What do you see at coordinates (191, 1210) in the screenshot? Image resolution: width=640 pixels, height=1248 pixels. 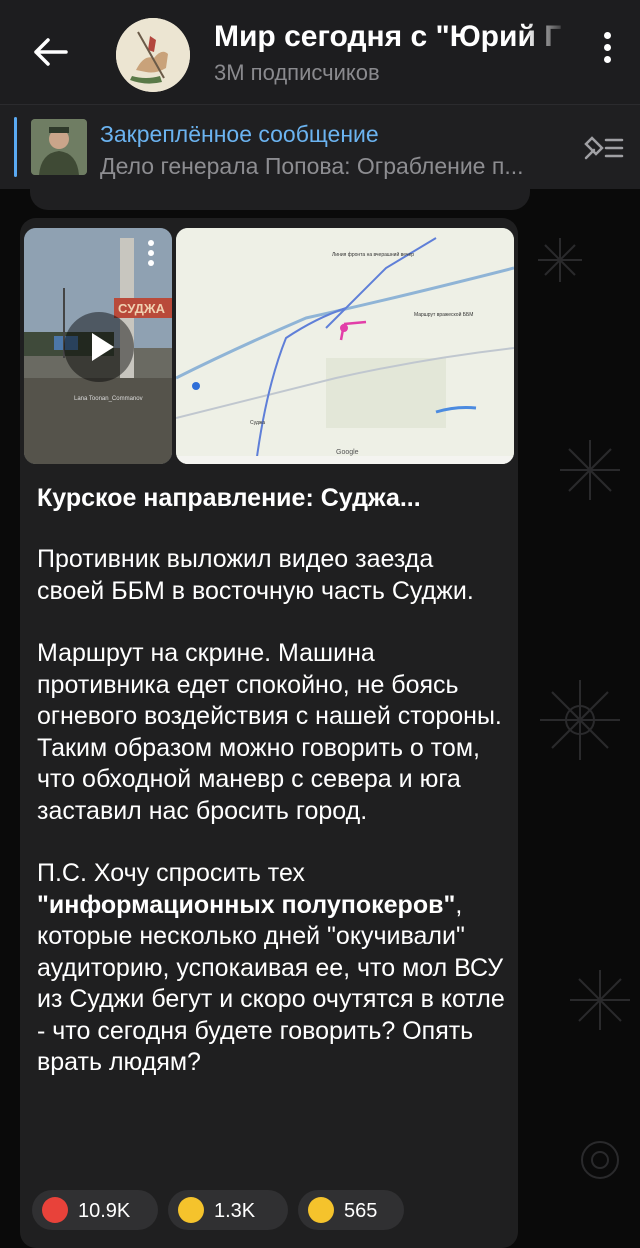 I see `crying-face-icon` at bounding box center [191, 1210].